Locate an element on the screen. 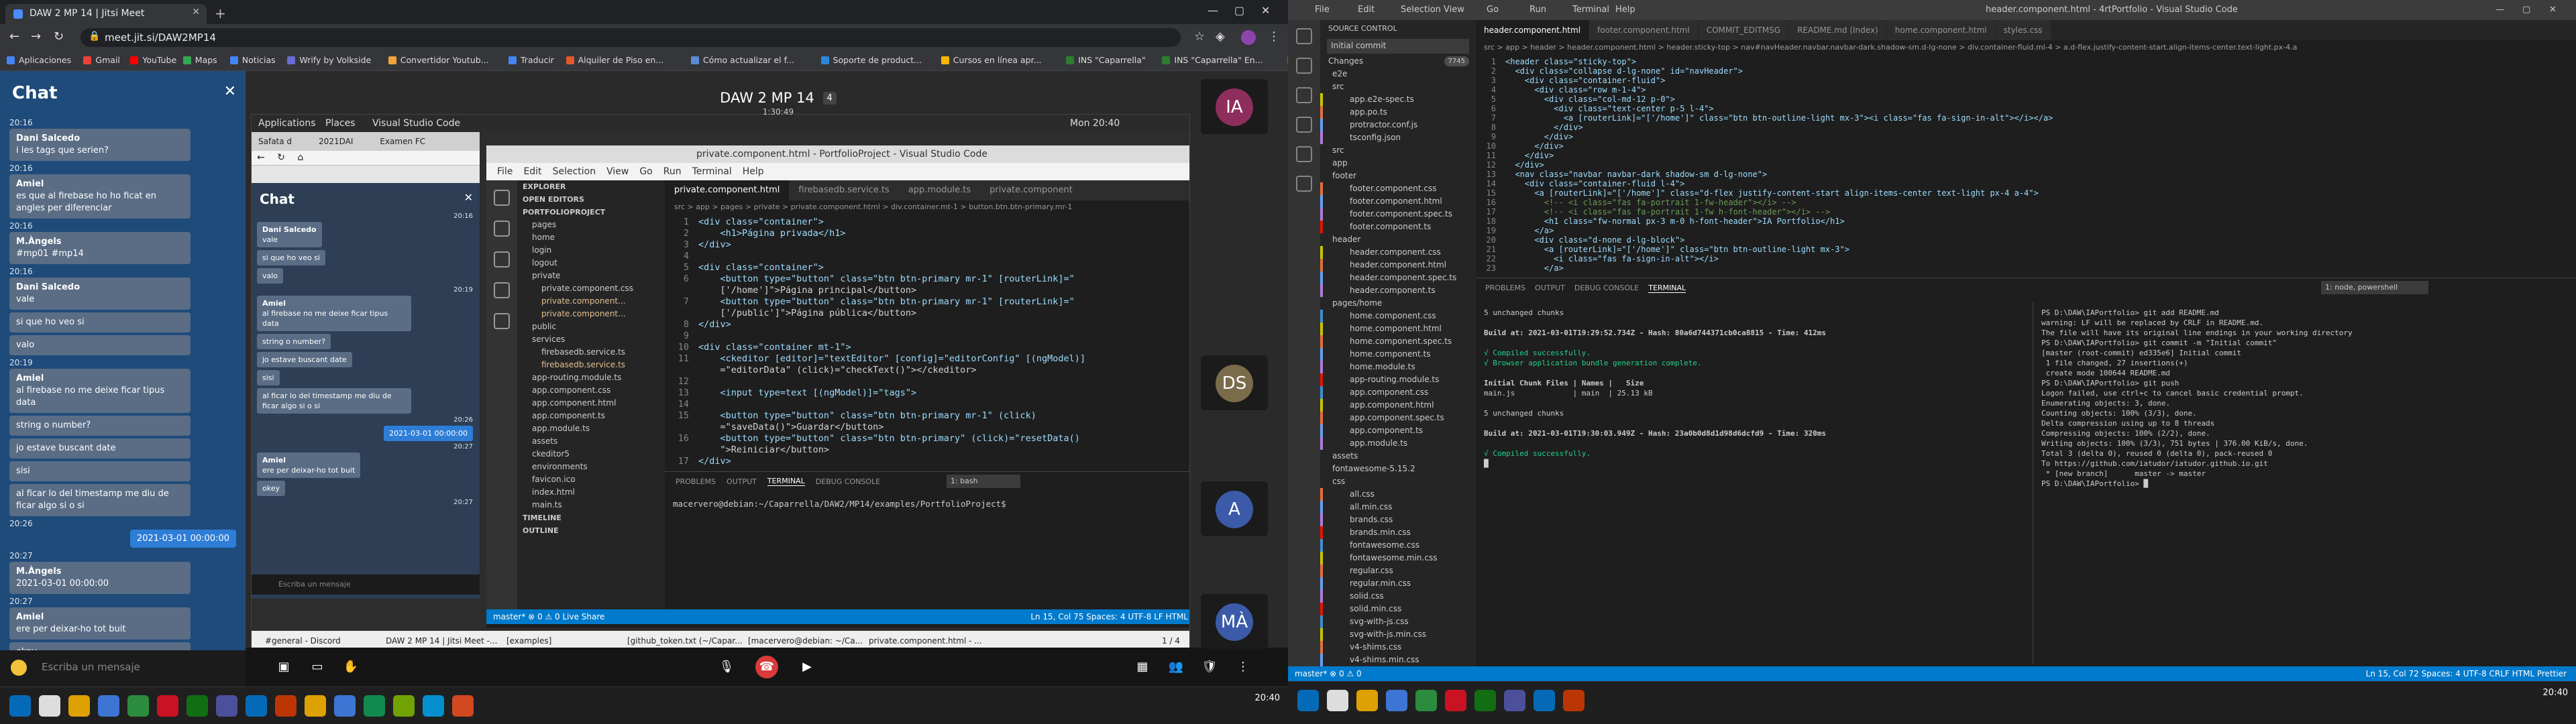  explorer-item: PORTFOLIOPROJECT is located at coordinates (591, 212).